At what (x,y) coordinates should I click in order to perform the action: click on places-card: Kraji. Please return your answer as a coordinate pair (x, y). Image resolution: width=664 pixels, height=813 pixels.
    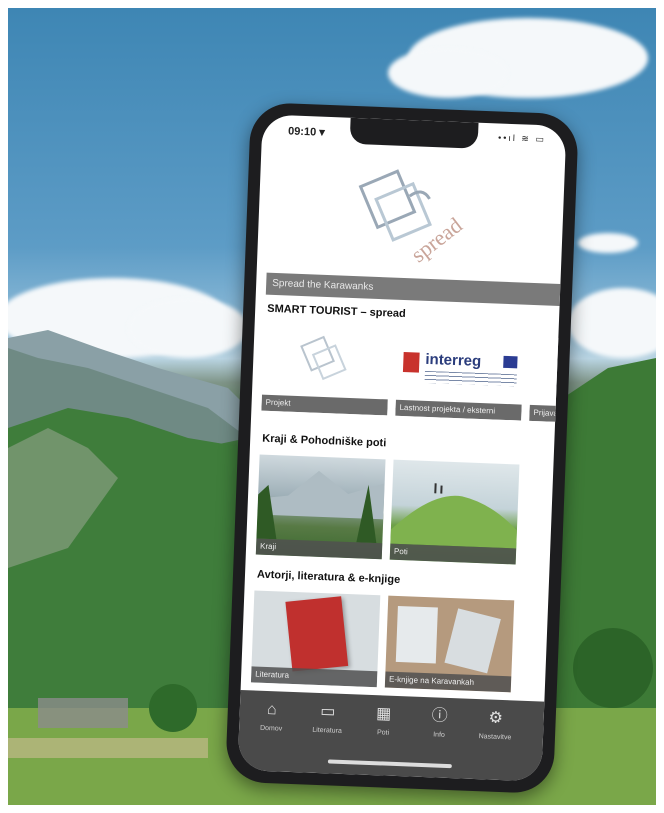
    Looking at the image, I should click on (320, 507).